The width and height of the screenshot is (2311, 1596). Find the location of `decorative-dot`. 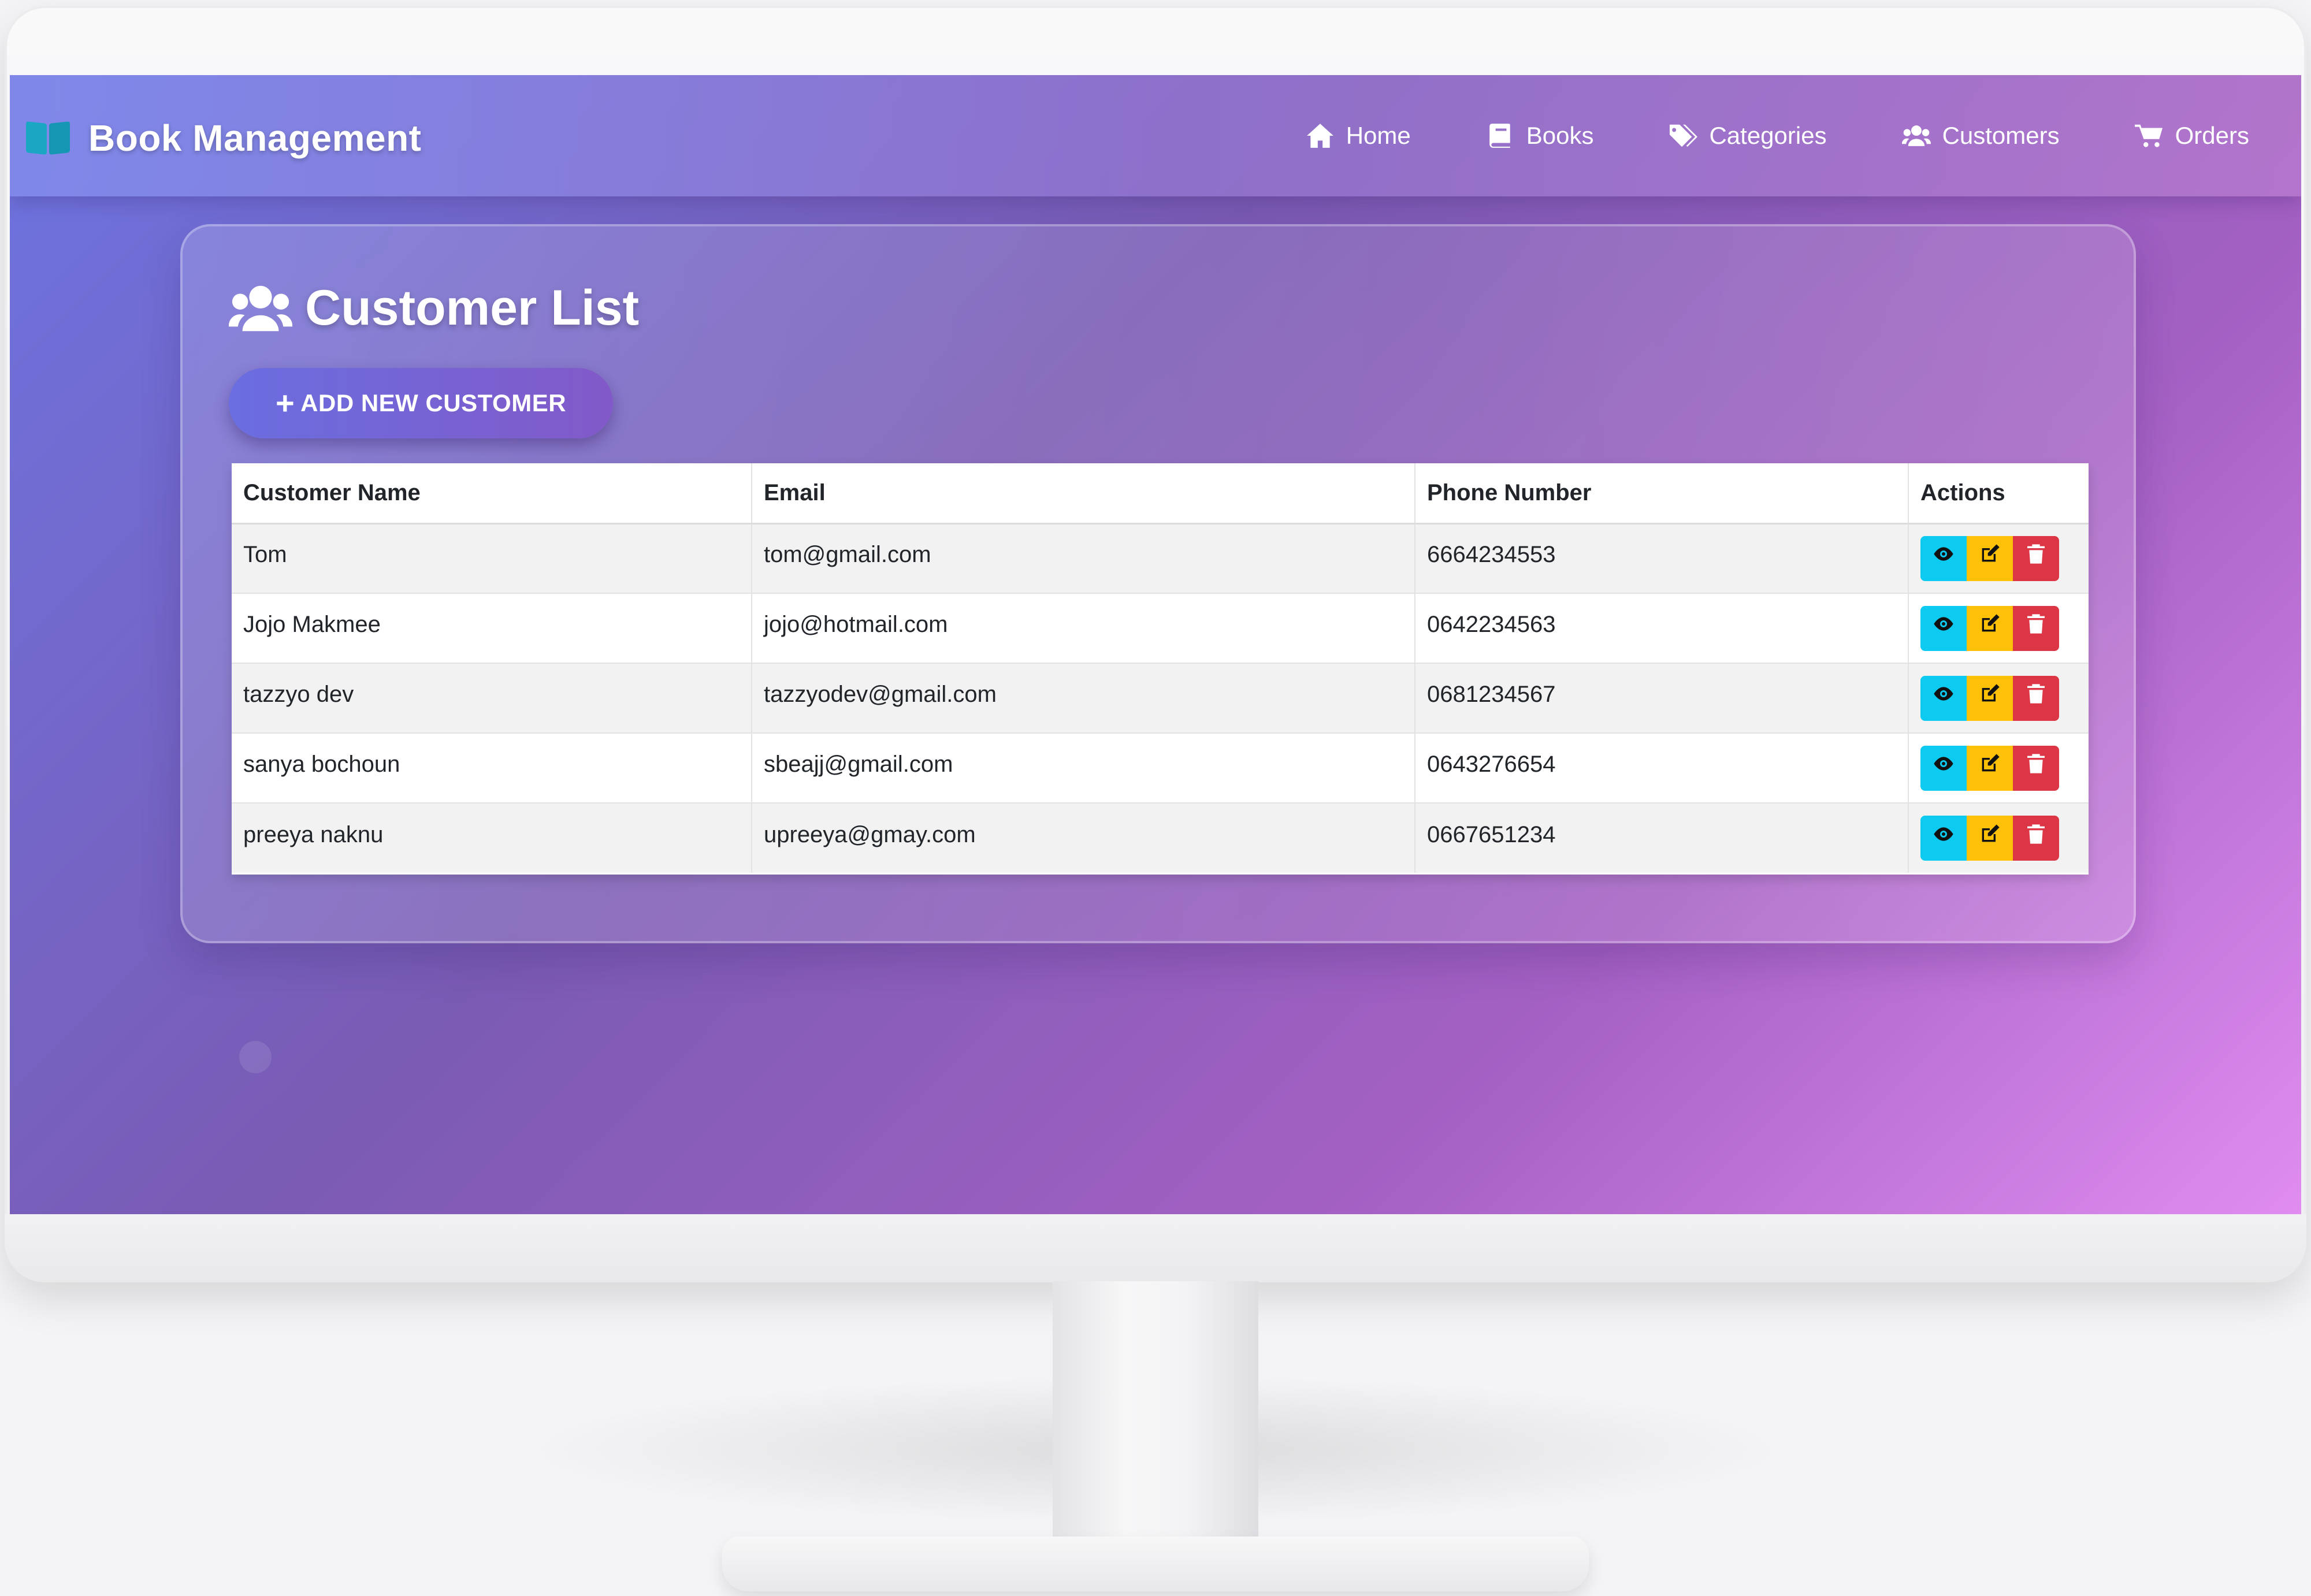

decorative-dot is located at coordinates (255, 1057).